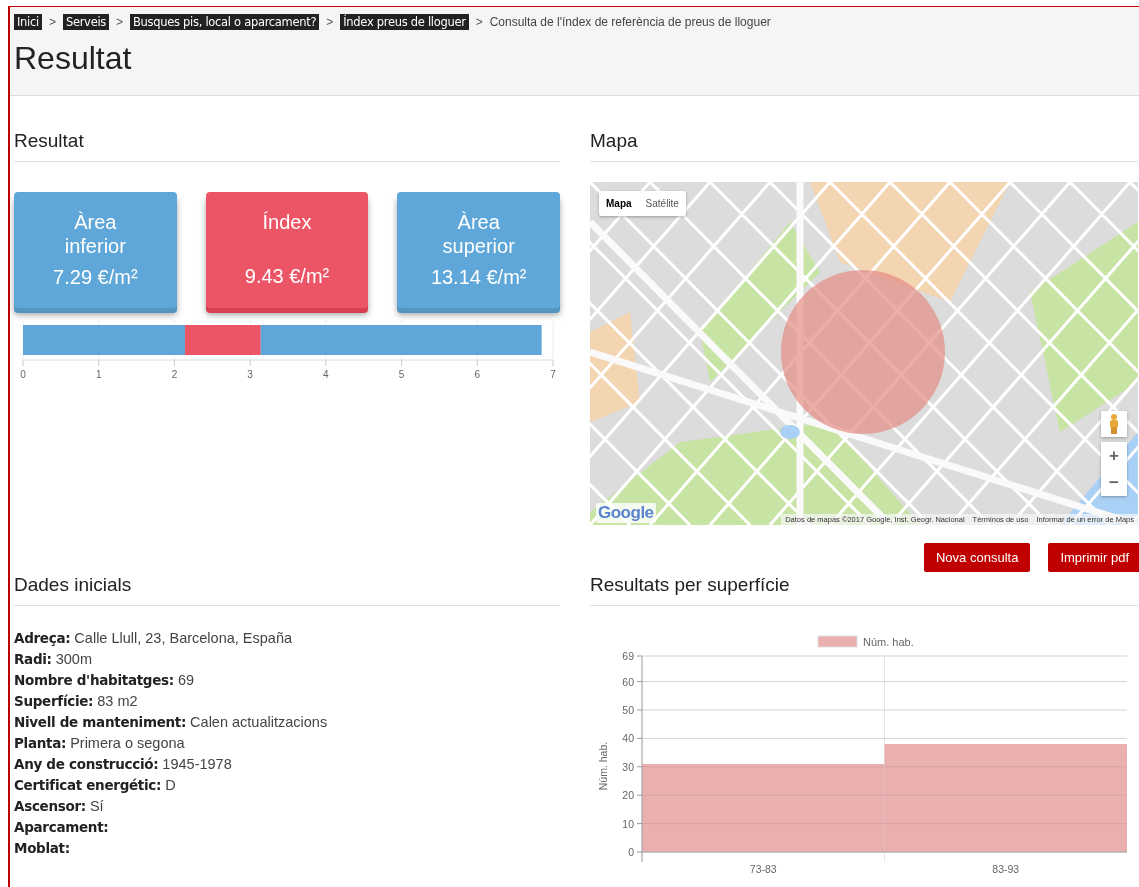  I want to click on card-title: Àrea superior, so click(478, 234).